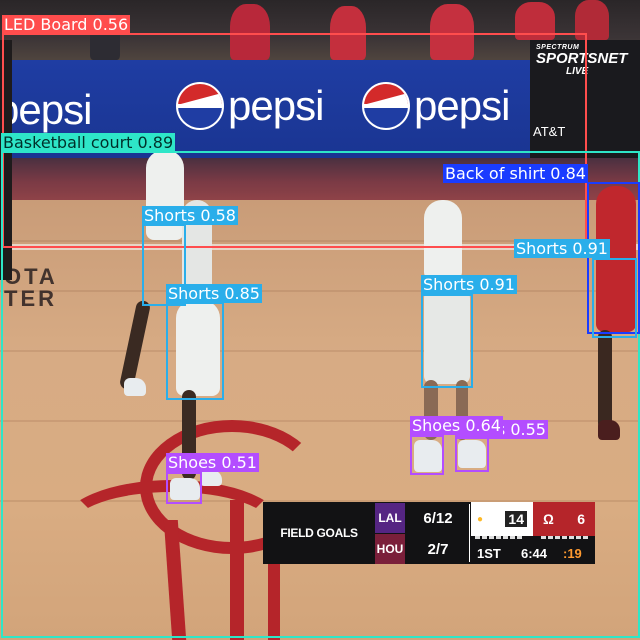 The width and height of the screenshot is (640, 640). I want to click on label-shoes: Shoes 0.64, so click(456, 425).